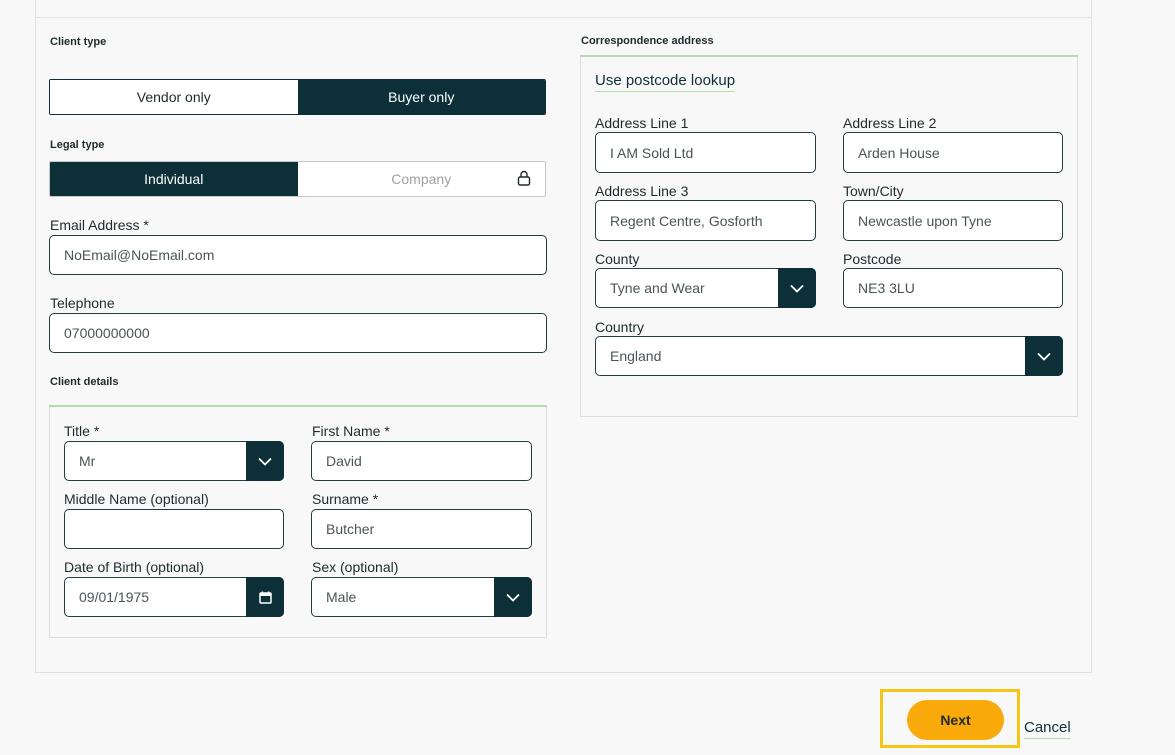 The height and width of the screenshot is (755, 1175). I want to click on address-line-2-value: Arden House, so click(899, 152).